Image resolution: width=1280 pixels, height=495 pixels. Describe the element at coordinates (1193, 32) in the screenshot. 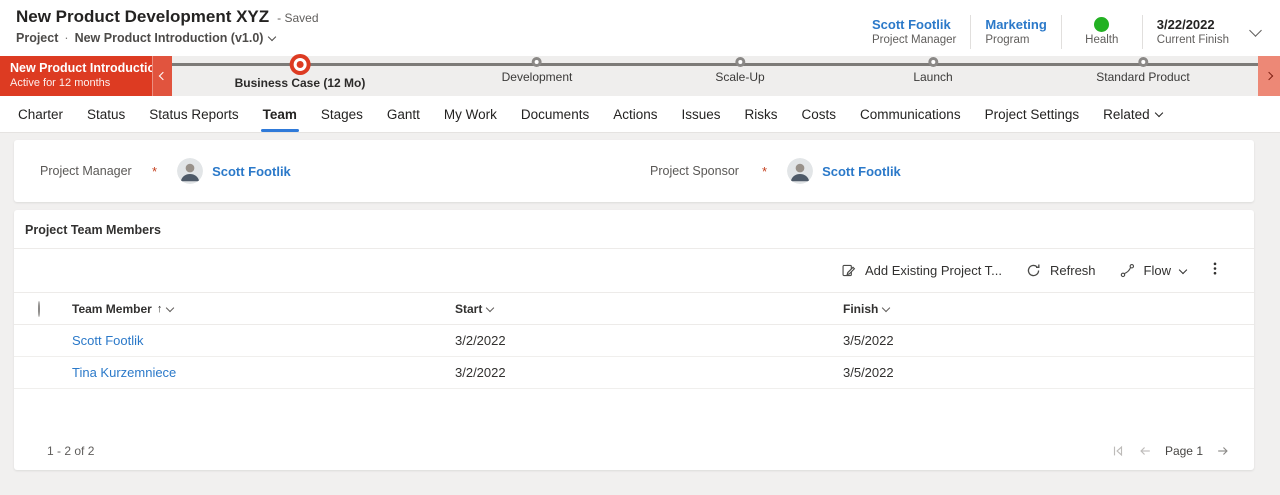

I see `summary-current-finish: 3/22/2022 Current Finish` at that location.